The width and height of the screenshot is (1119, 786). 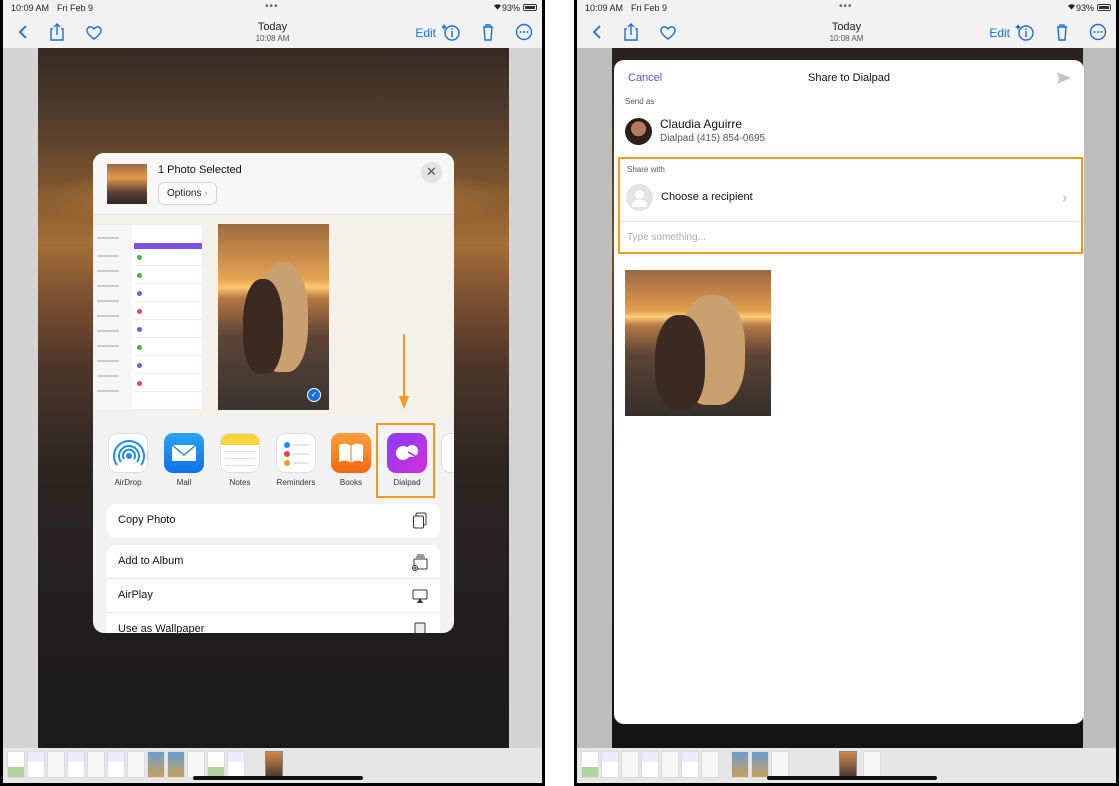 What do you see at coordinates (200, 170) in the screenshot?
I see `selected-count: 1 Photo Selected` at bounding box center [200, 170].